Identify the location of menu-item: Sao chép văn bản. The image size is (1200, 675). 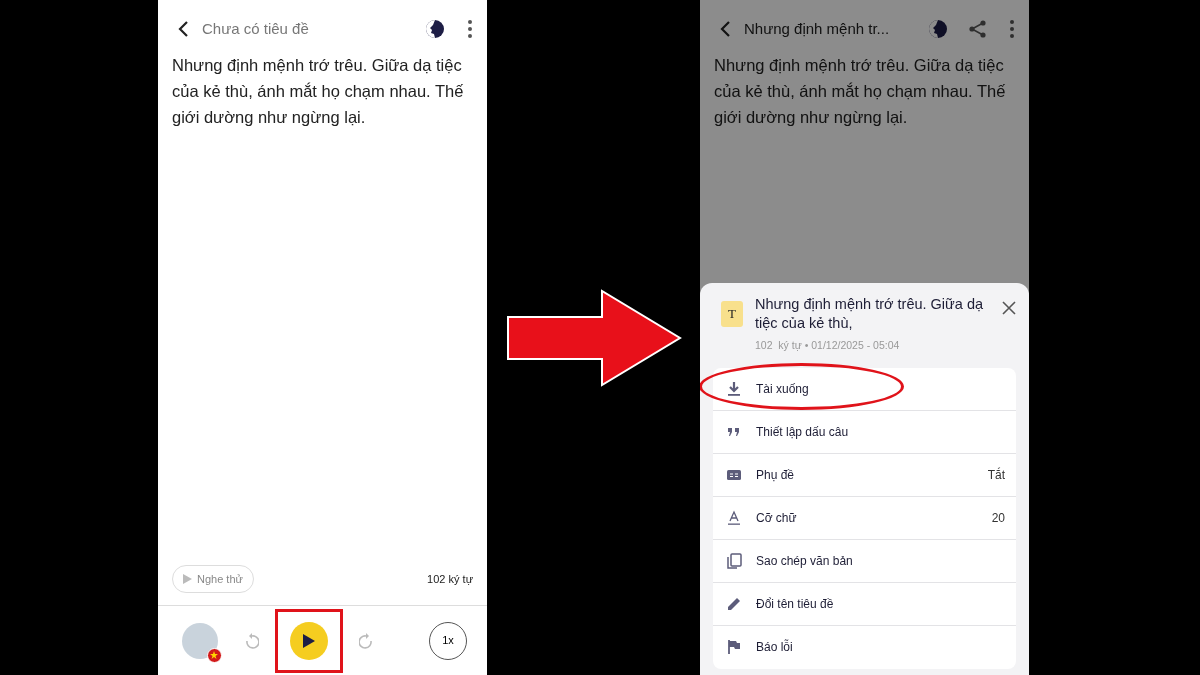
(864, 561).